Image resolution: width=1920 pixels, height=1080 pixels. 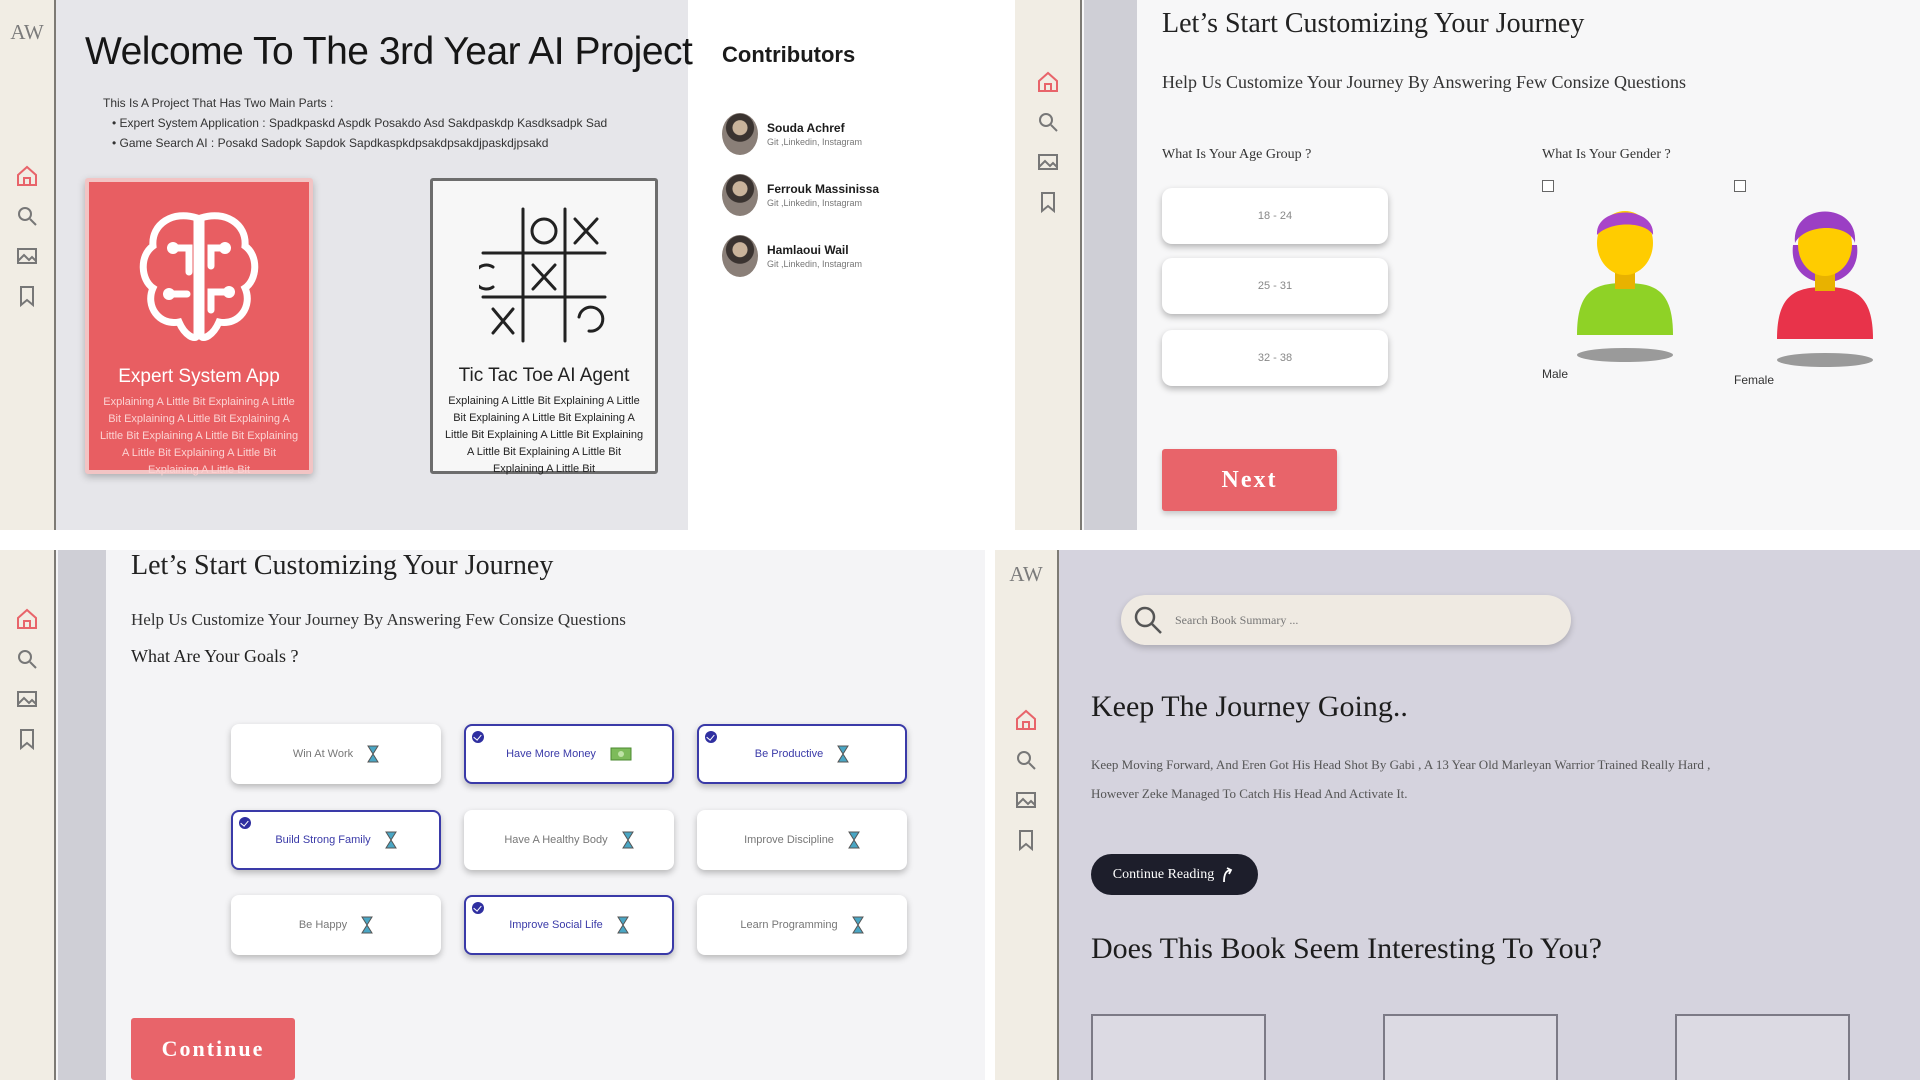 What do you see at coordinates (199, 276) in the screenshot?
I see `brain-icon` at bounding box center [199, 276].